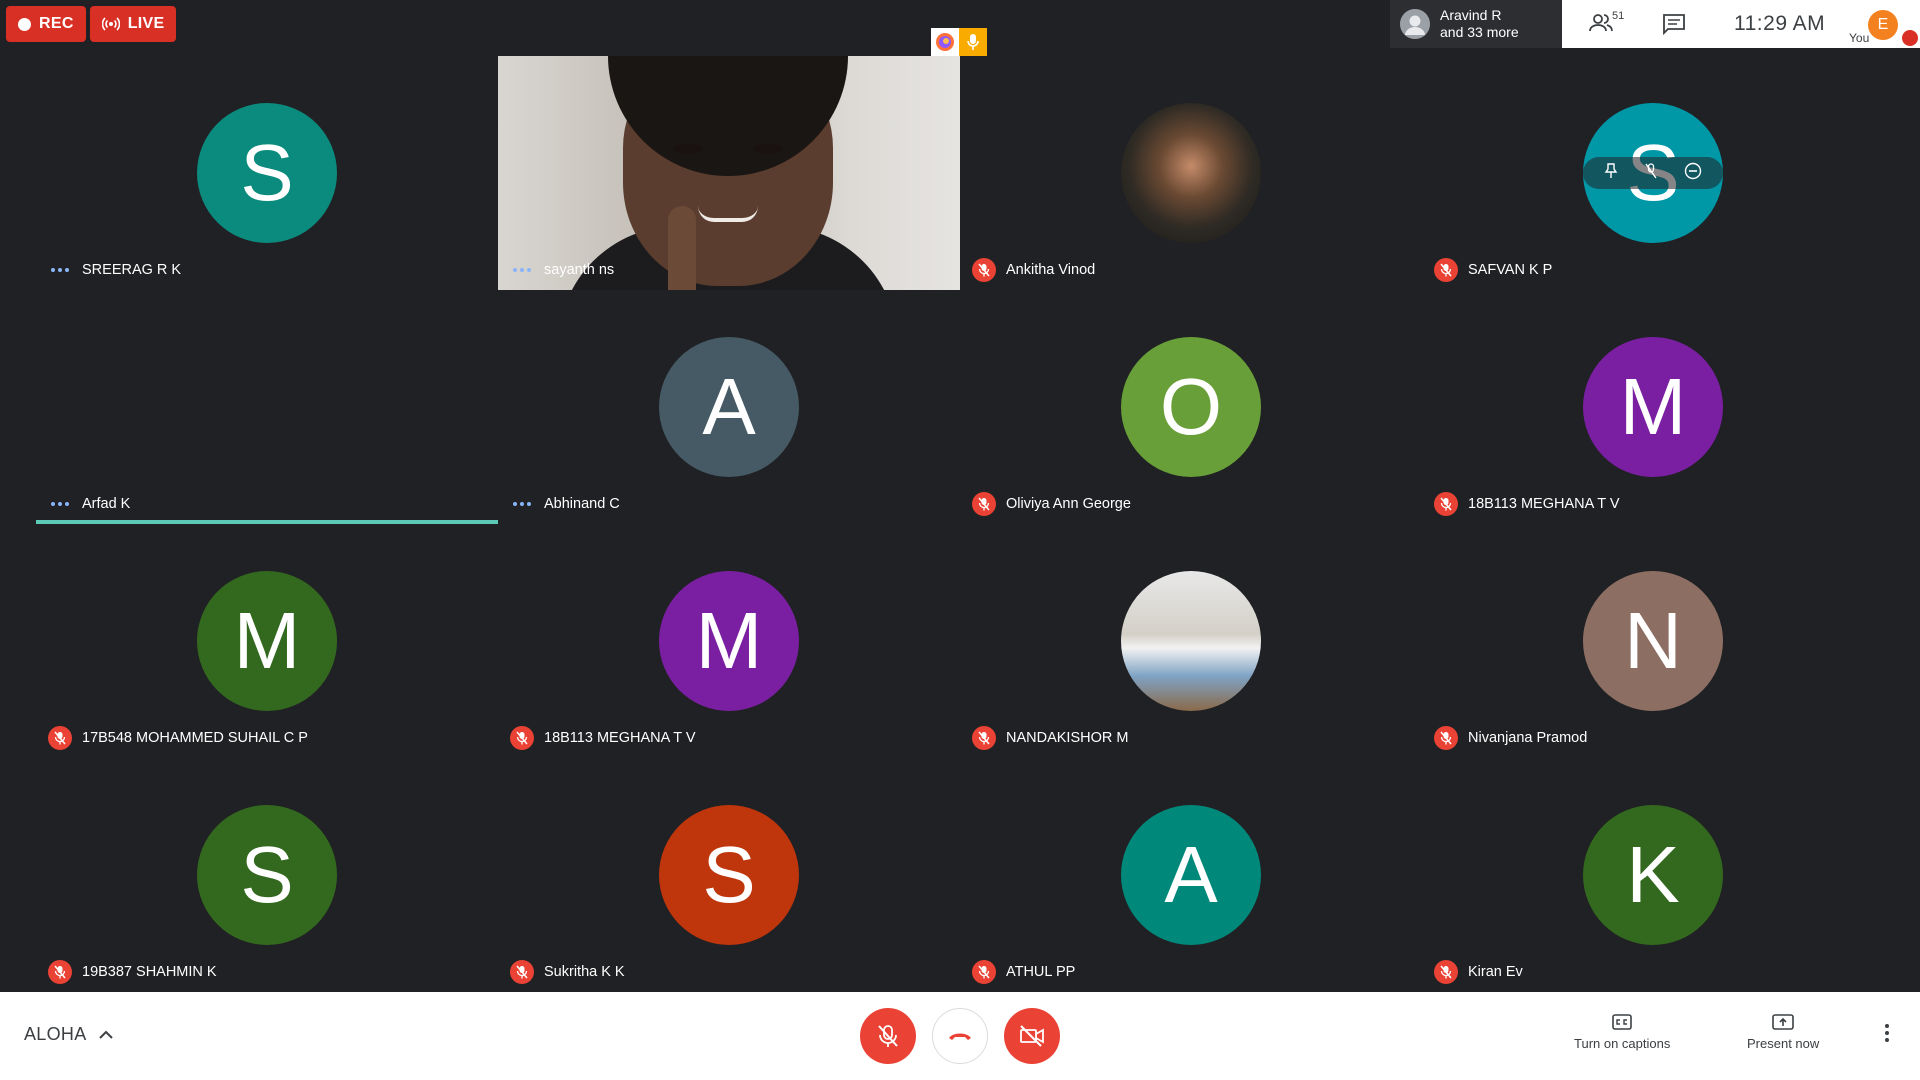 The width and height of the screenshot is (1920, 1080). I want to click on more-options-button, so click(1887, 1035).